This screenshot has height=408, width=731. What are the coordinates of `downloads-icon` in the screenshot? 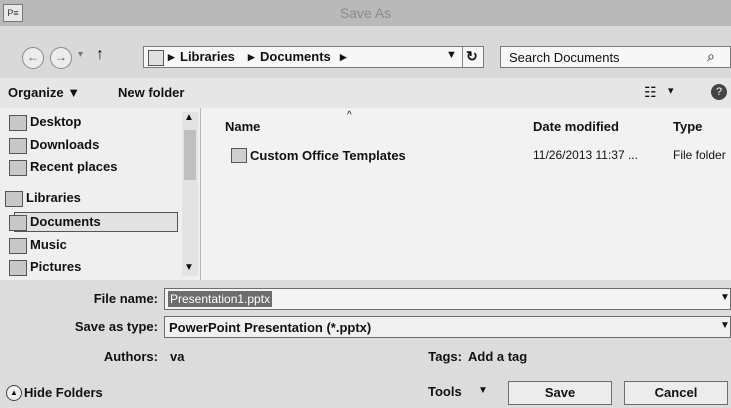 It's located at (18, 146).